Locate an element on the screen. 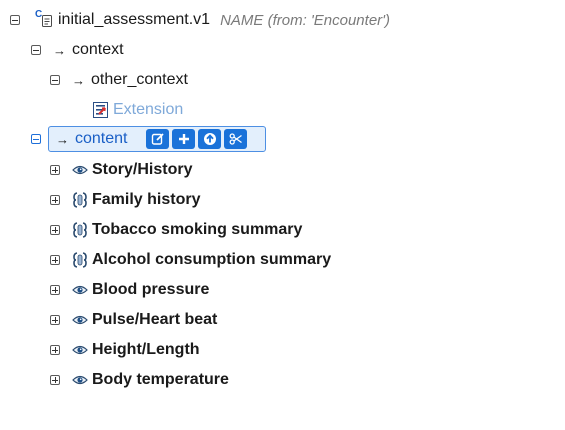  node-label-extension: Extension is located at coordinates (148, 110).